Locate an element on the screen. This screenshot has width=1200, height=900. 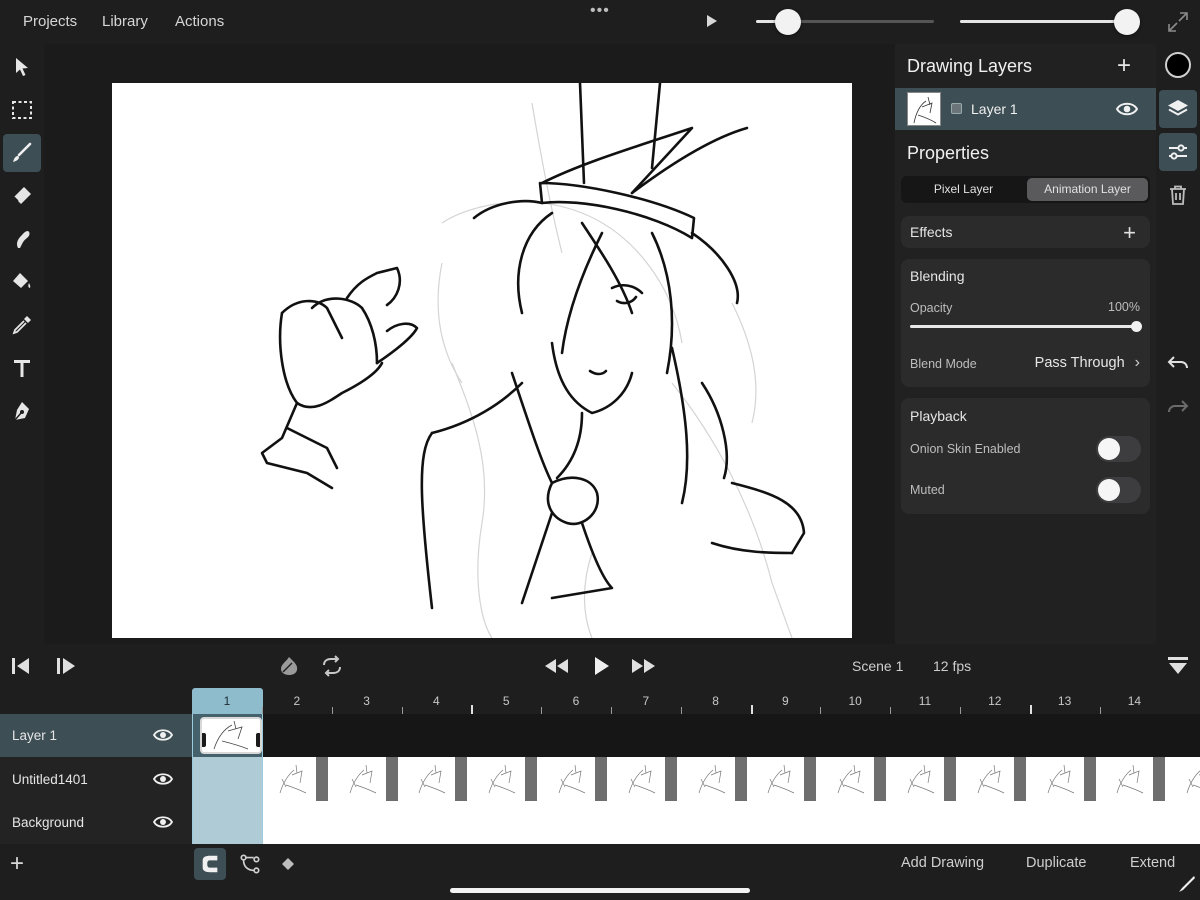
frame-number: 12 is located at coordinates (995, 701).